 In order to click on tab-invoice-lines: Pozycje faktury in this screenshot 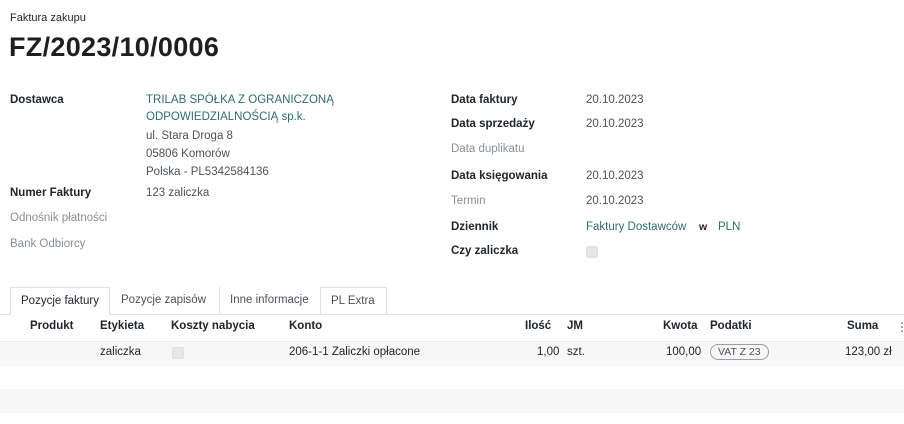, I will do `click(60, 301)`.